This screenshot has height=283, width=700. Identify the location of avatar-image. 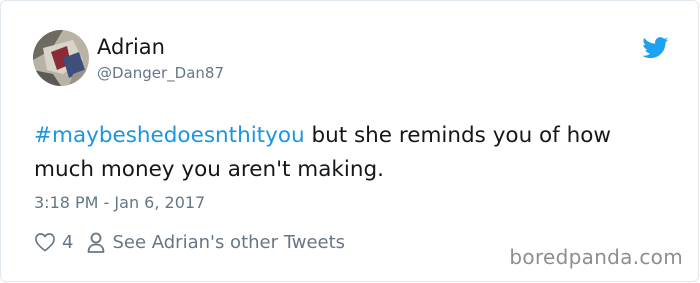
(61, 58).